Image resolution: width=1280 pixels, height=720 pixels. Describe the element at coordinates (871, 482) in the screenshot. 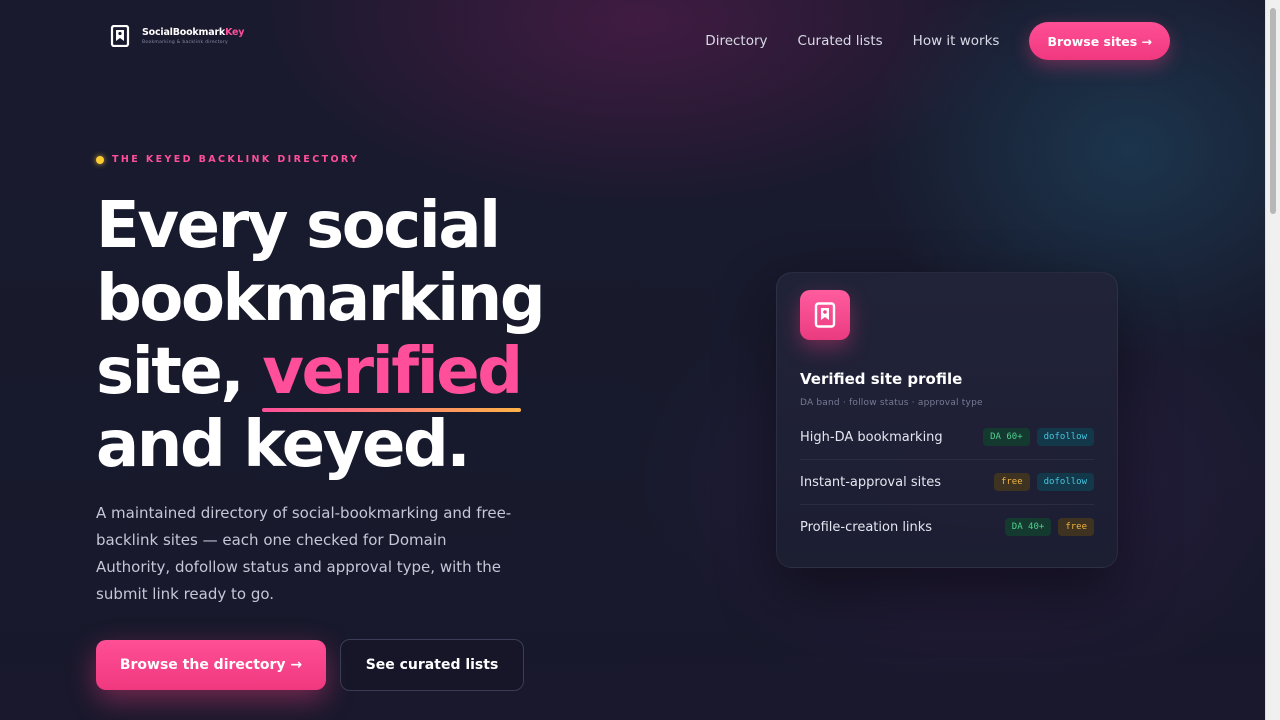

I see `row-label: Instant-approval sites` at that location.